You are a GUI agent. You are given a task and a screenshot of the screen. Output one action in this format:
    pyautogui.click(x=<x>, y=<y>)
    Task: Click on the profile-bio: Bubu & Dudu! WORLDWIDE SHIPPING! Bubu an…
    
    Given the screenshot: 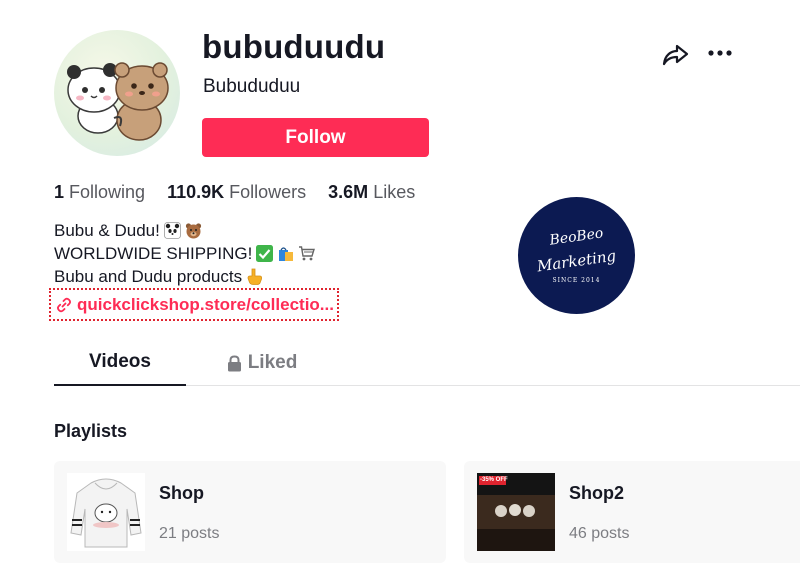 What is the action you would take?
    pyautogui.click(x=185, y=253)
    